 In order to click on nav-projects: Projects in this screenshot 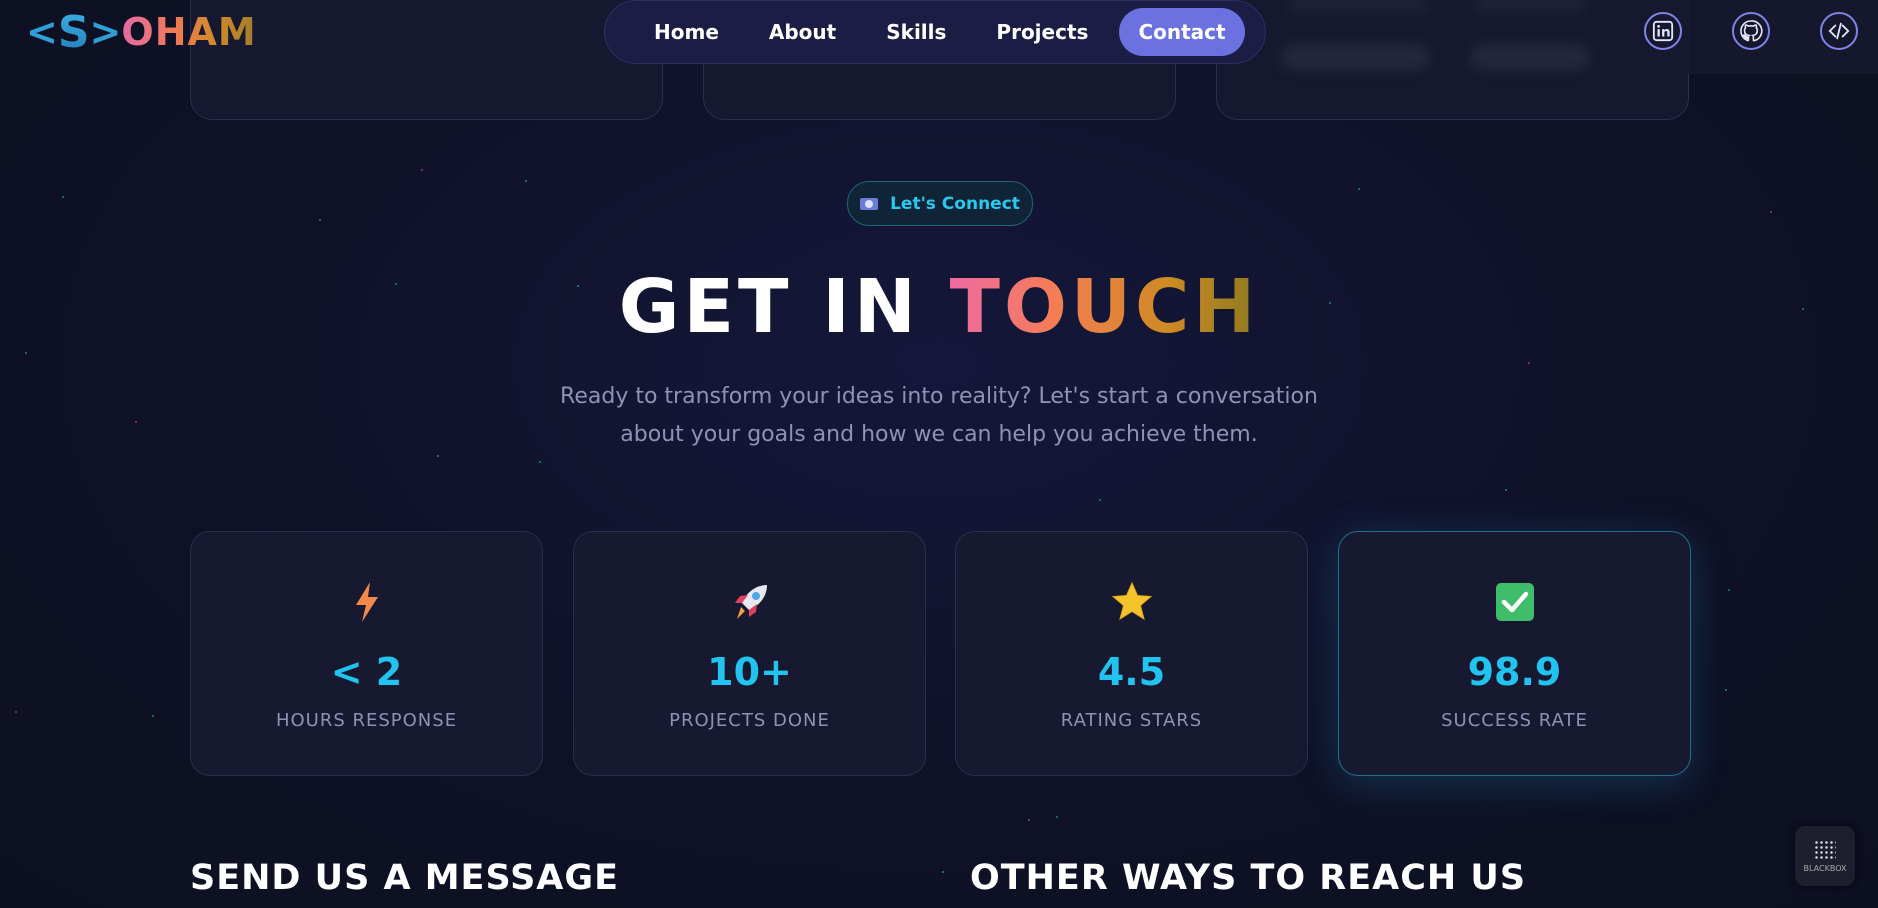, I will do `click(1042, 32)`.